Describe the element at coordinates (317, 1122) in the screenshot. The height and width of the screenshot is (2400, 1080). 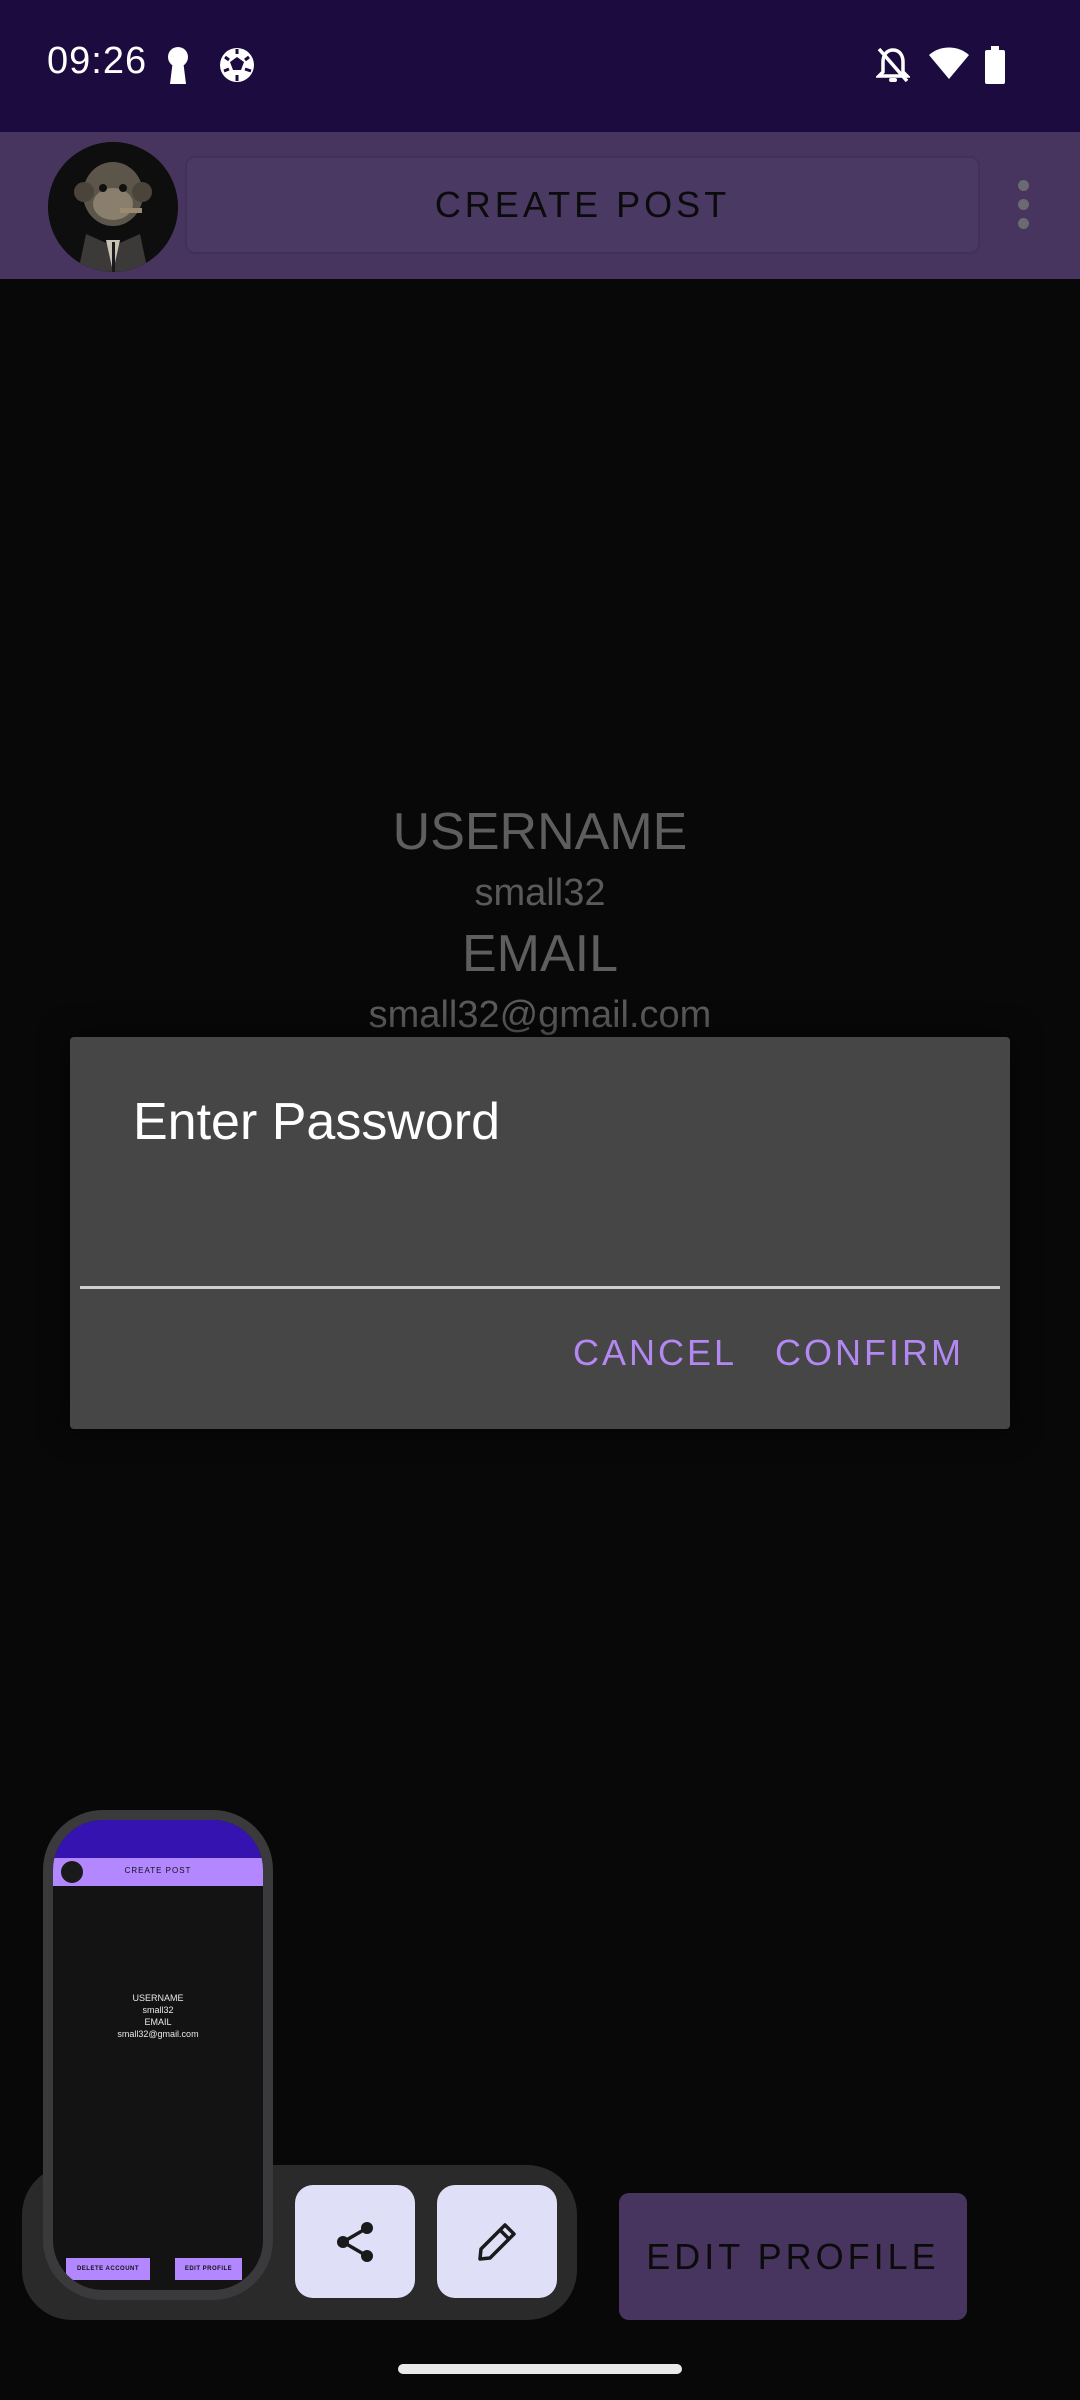
I see `dialog-title: Enter Password` at that location.